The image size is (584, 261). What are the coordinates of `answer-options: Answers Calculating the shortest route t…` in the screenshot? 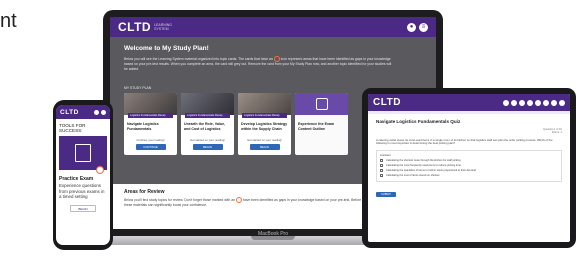 It's located at (469, 166).